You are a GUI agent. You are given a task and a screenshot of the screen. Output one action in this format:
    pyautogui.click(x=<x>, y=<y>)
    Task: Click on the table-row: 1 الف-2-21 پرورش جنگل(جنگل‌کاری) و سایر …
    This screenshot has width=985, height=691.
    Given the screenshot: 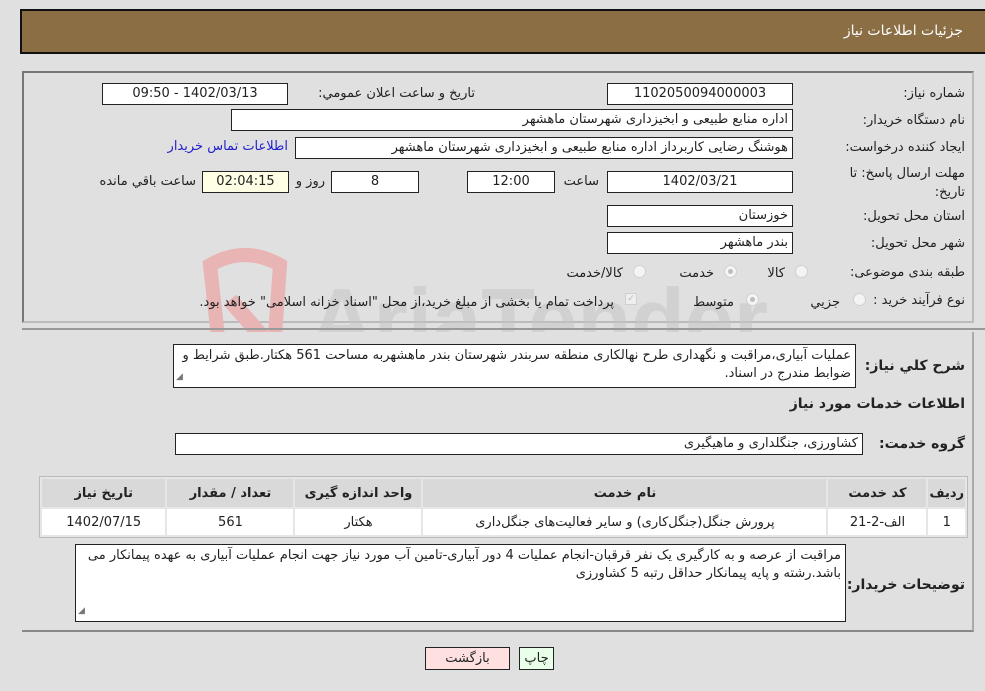 What is the action you would take?
    pyautogui.click(x=503, y=522)
    